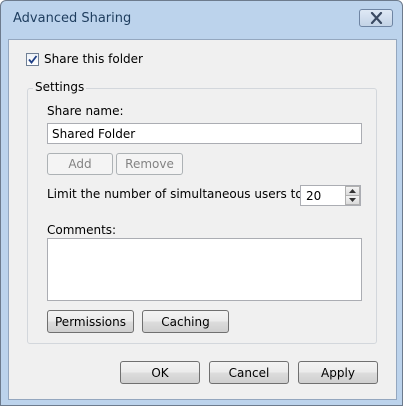 This screenshot has width=403, height=406. I want to click on spin-down-button, so click(352, 200).